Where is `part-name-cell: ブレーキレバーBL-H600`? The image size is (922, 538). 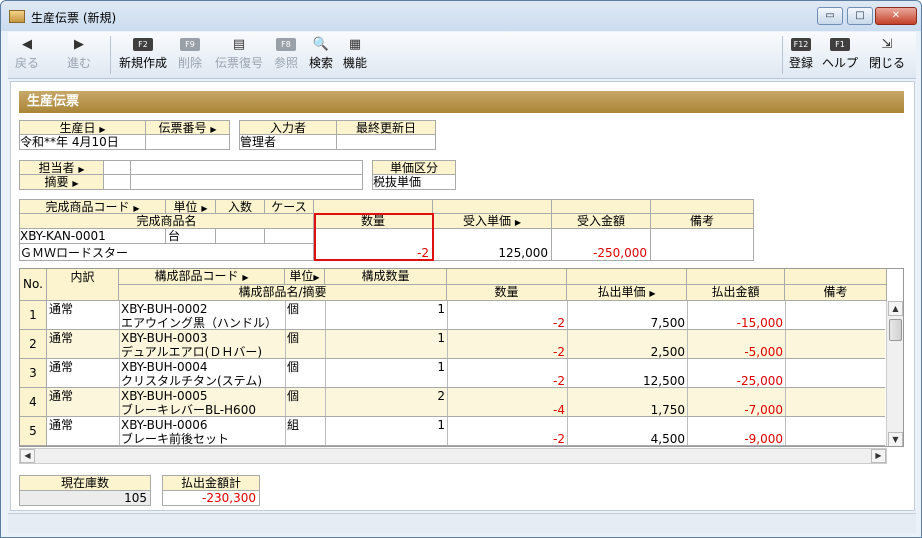
part-name-cell: ブレーキレバーBL-H600 is located at coordinates (188, 410).